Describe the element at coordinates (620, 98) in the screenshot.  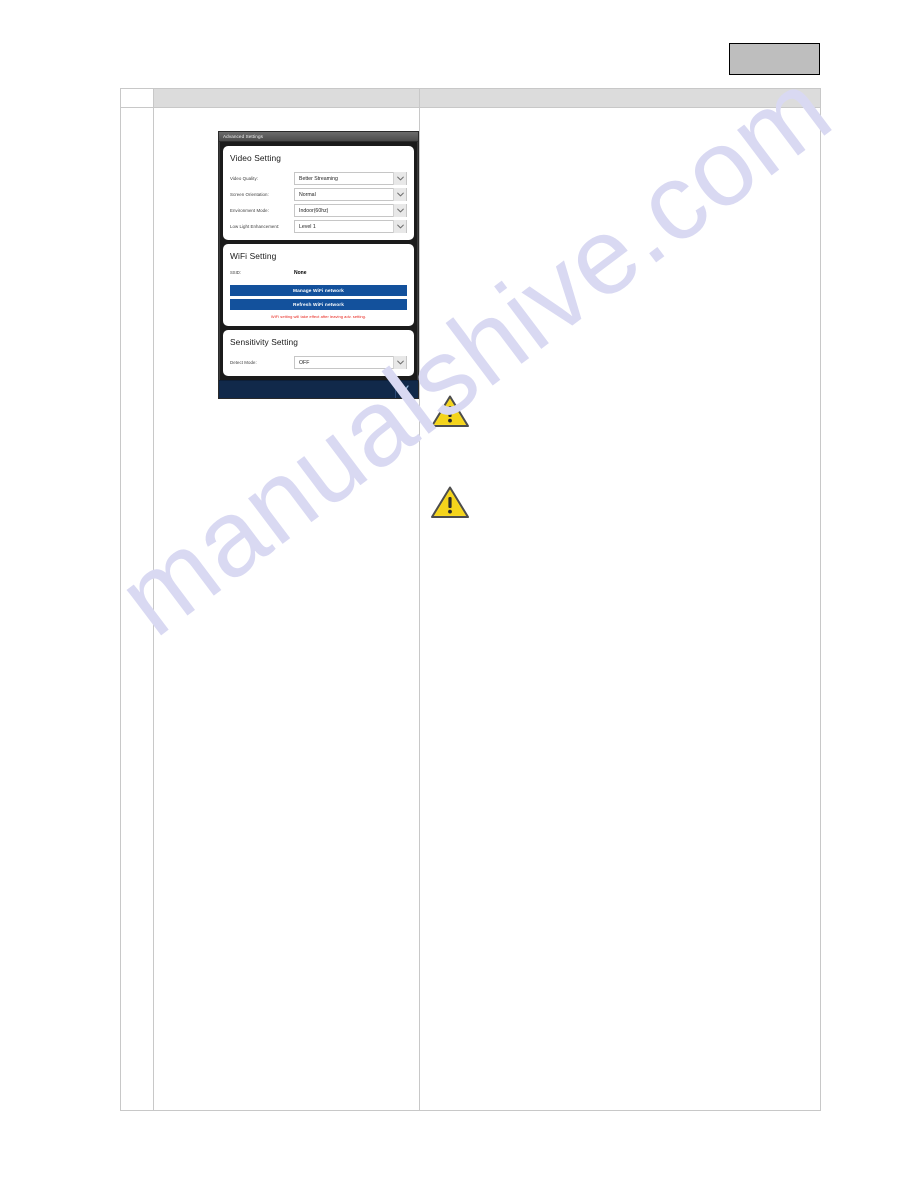
I see `header-cell-right` at that location.